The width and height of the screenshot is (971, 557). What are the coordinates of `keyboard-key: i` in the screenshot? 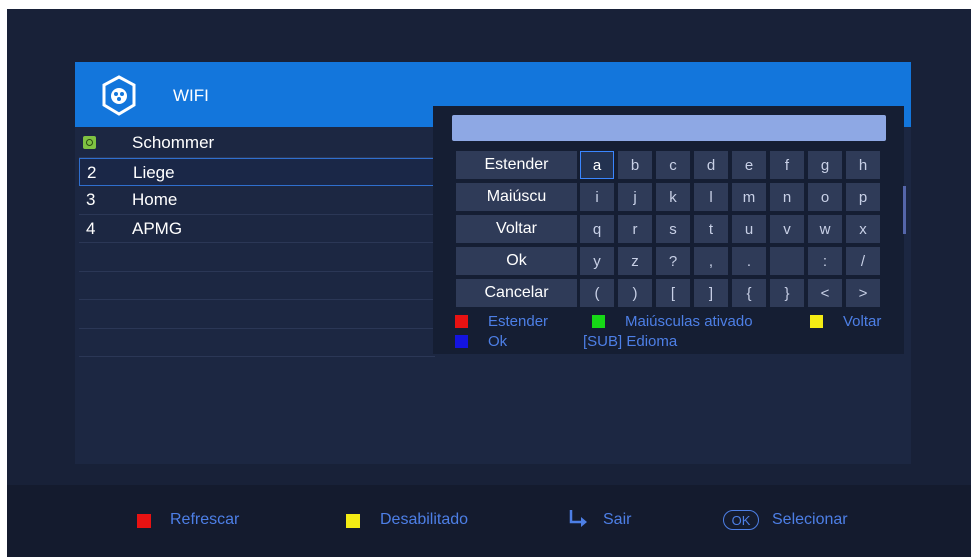 It's located at (597, 197).